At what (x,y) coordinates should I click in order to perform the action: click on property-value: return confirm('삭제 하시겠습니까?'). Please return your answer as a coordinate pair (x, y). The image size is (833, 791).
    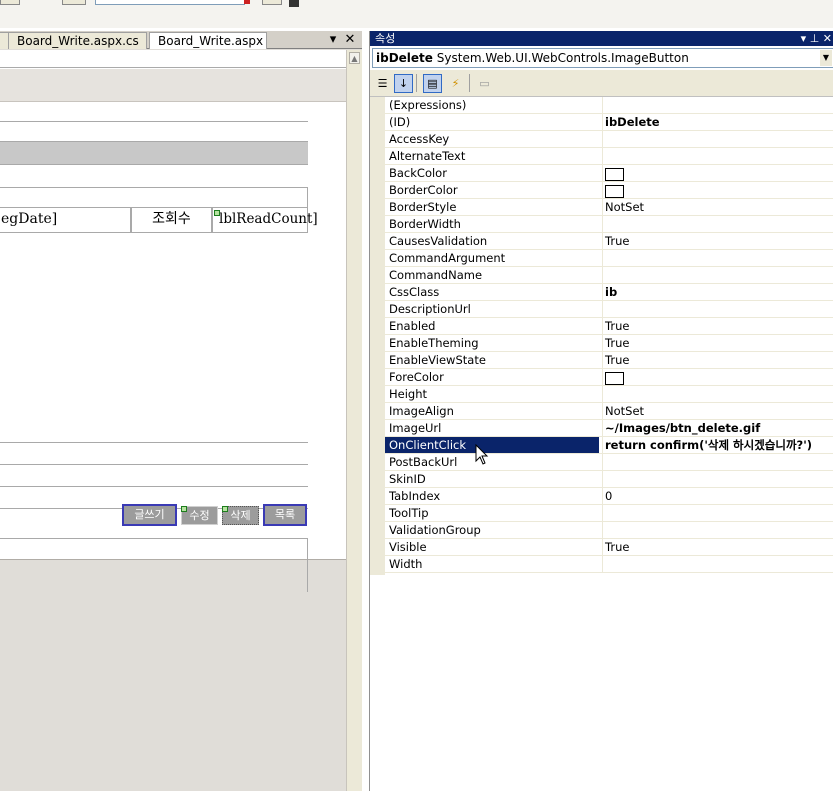
    Looking at the image, I should click on (717, 445).